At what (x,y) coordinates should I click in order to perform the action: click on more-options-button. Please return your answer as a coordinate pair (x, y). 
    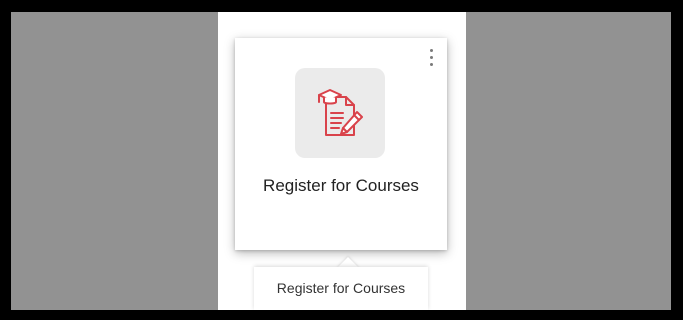
    Looking at the image, I should click on (431, 57).